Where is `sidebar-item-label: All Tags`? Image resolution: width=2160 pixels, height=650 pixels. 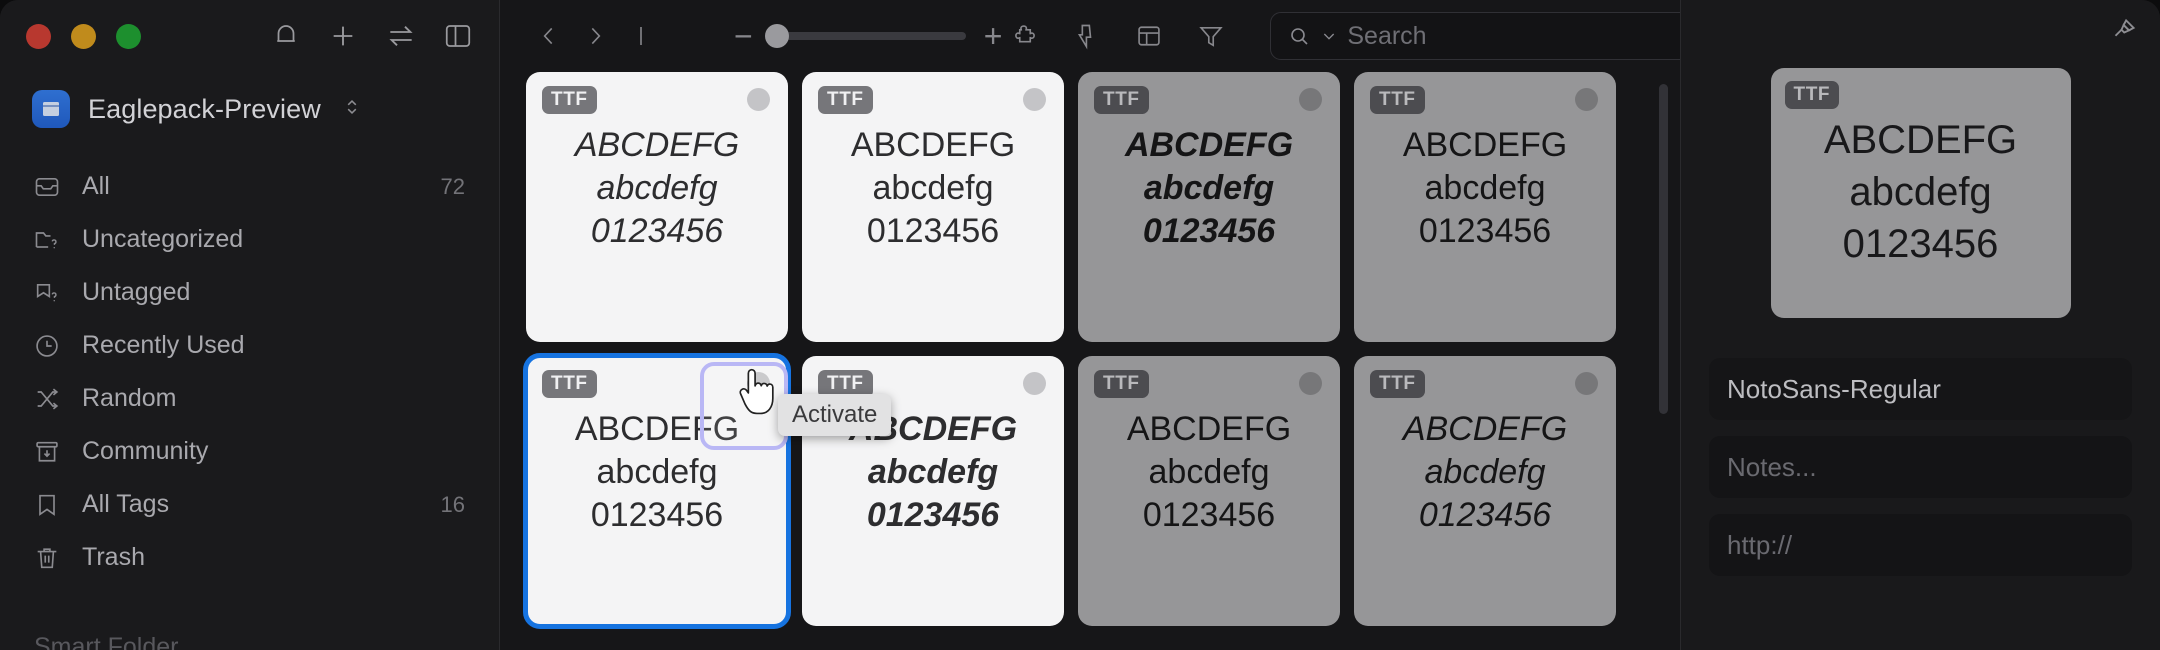 sidebar-item-label: All Tags is located at coordinates (126, 504).